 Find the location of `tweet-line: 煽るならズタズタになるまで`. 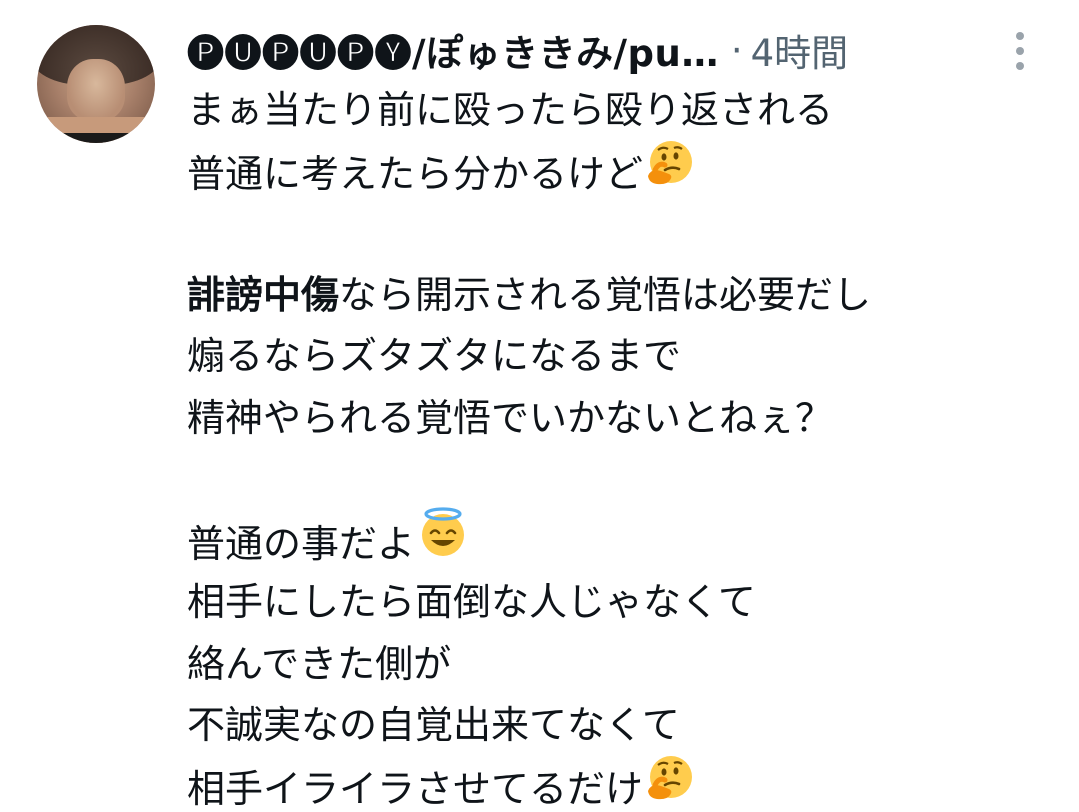

tweet-line: 煽るならズタズタになるまで is located at coordinates (622, 357).